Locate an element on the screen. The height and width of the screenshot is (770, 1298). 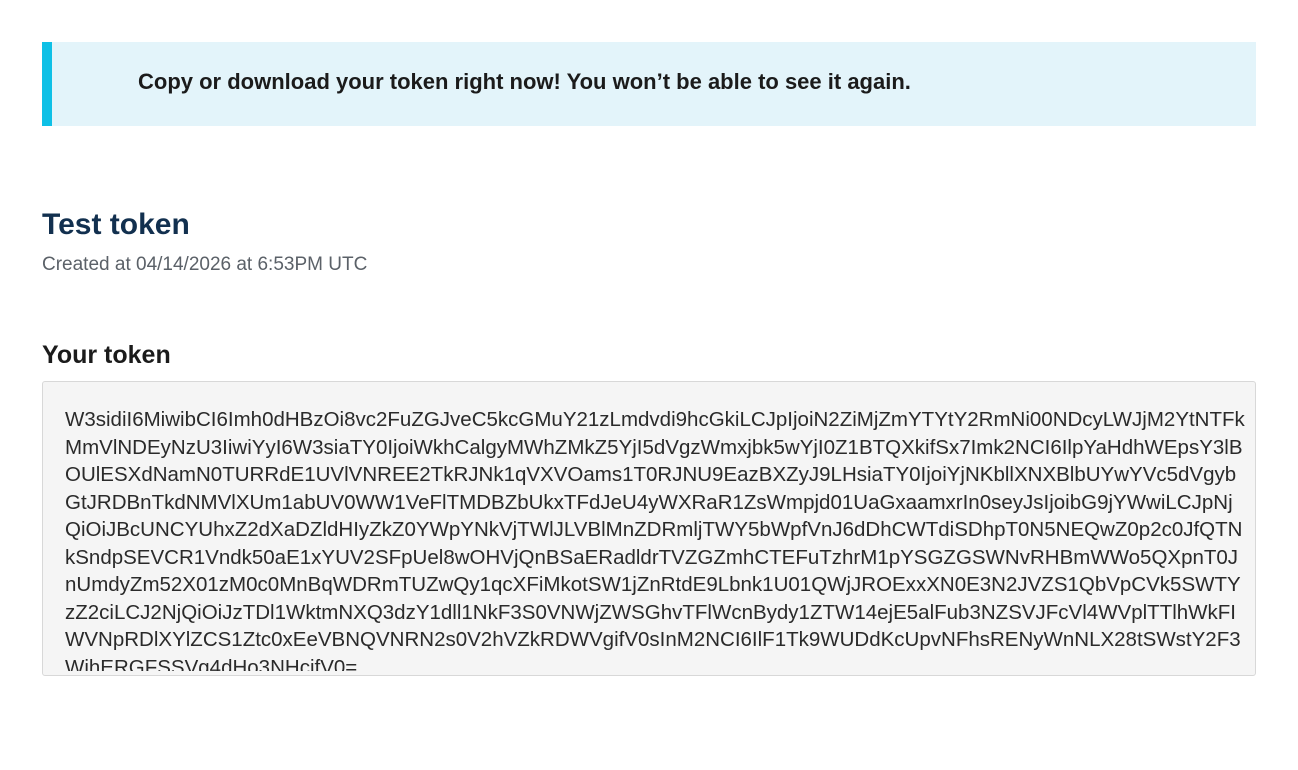
token-created-timestamp: Created at 04/14/2026 at 6:53PM UTC is located at coordinates (205, 264).